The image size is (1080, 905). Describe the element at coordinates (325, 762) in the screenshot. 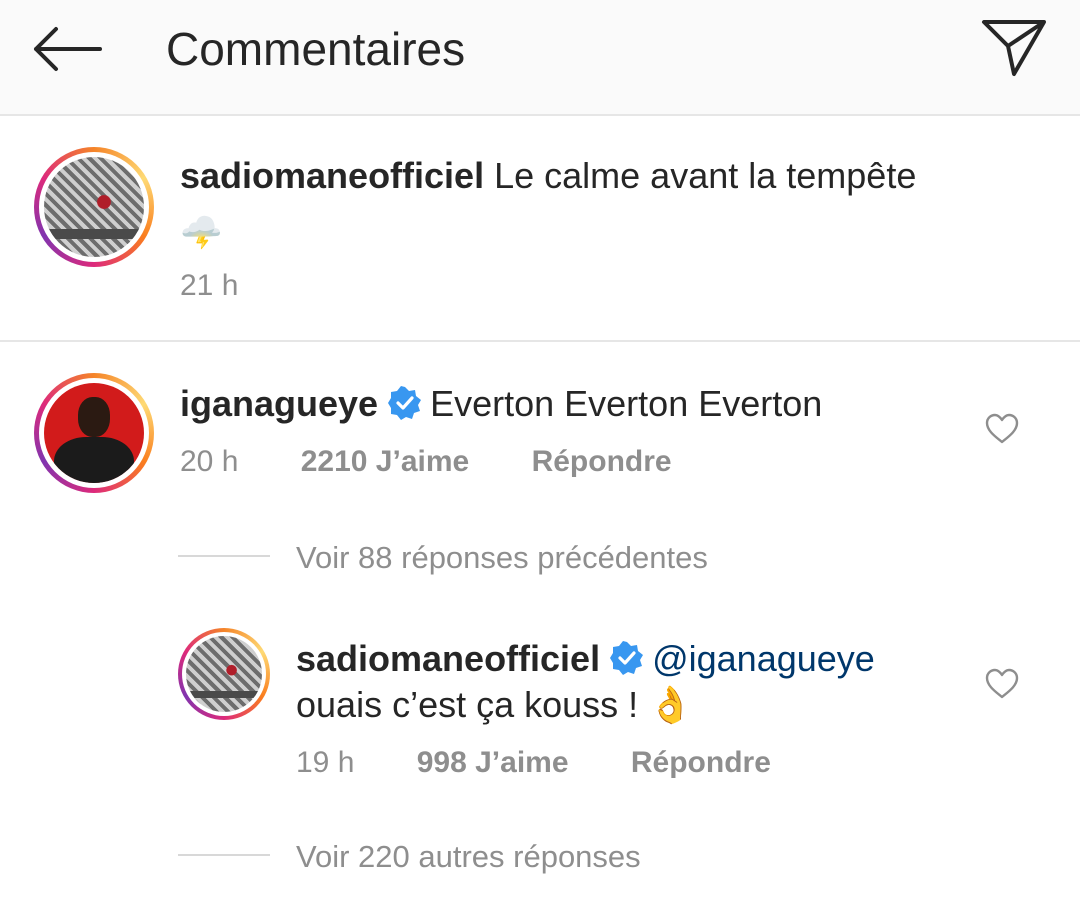

I see `reply-time: 19 h` at that location.